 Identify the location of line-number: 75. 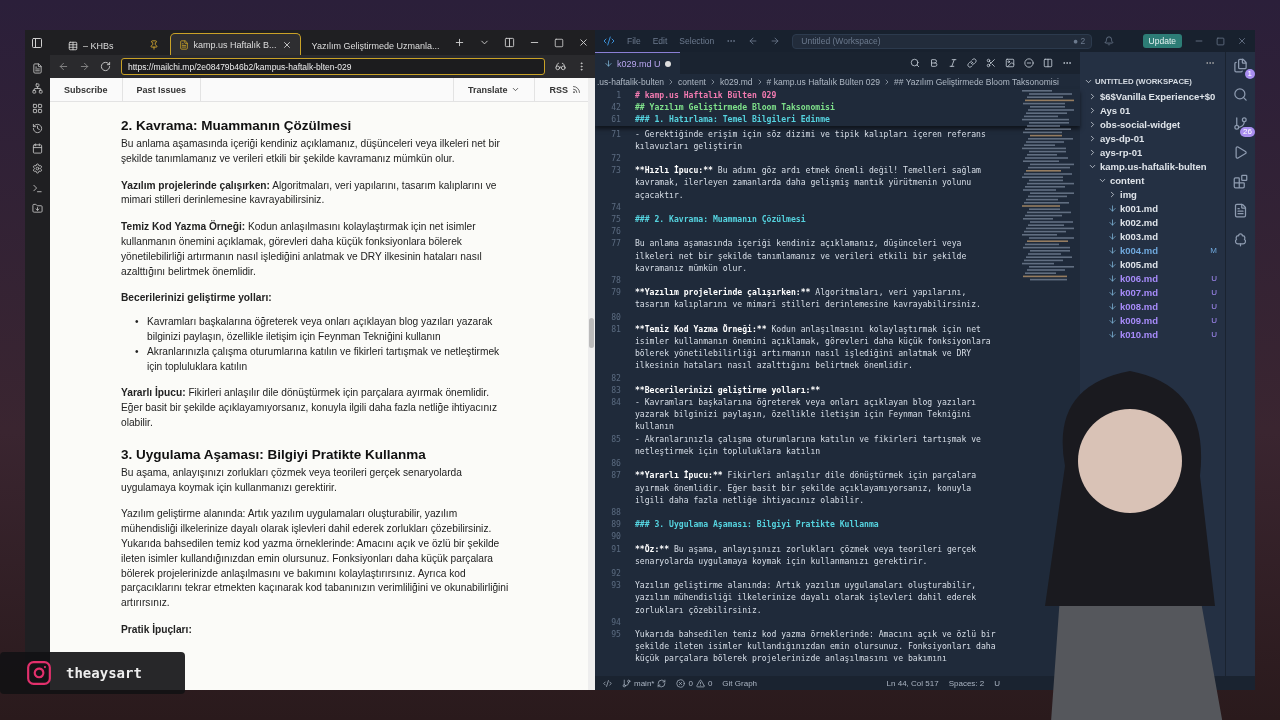
(616, 219).